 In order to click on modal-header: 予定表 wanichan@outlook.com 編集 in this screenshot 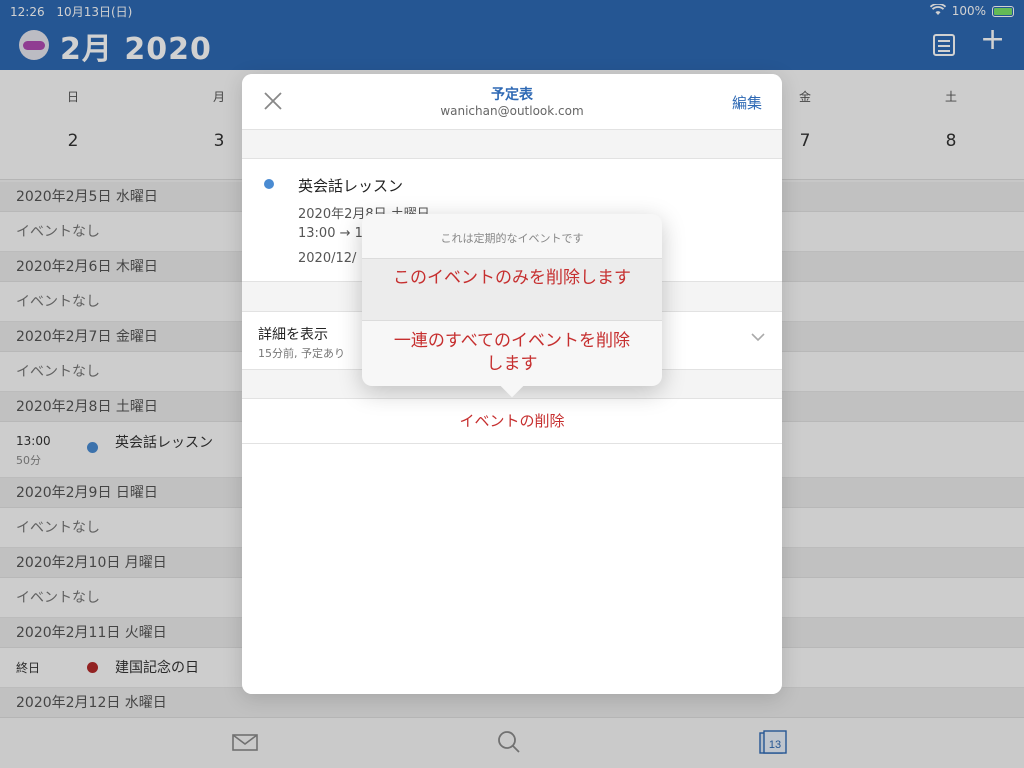, I will do `click(512, 102)`.